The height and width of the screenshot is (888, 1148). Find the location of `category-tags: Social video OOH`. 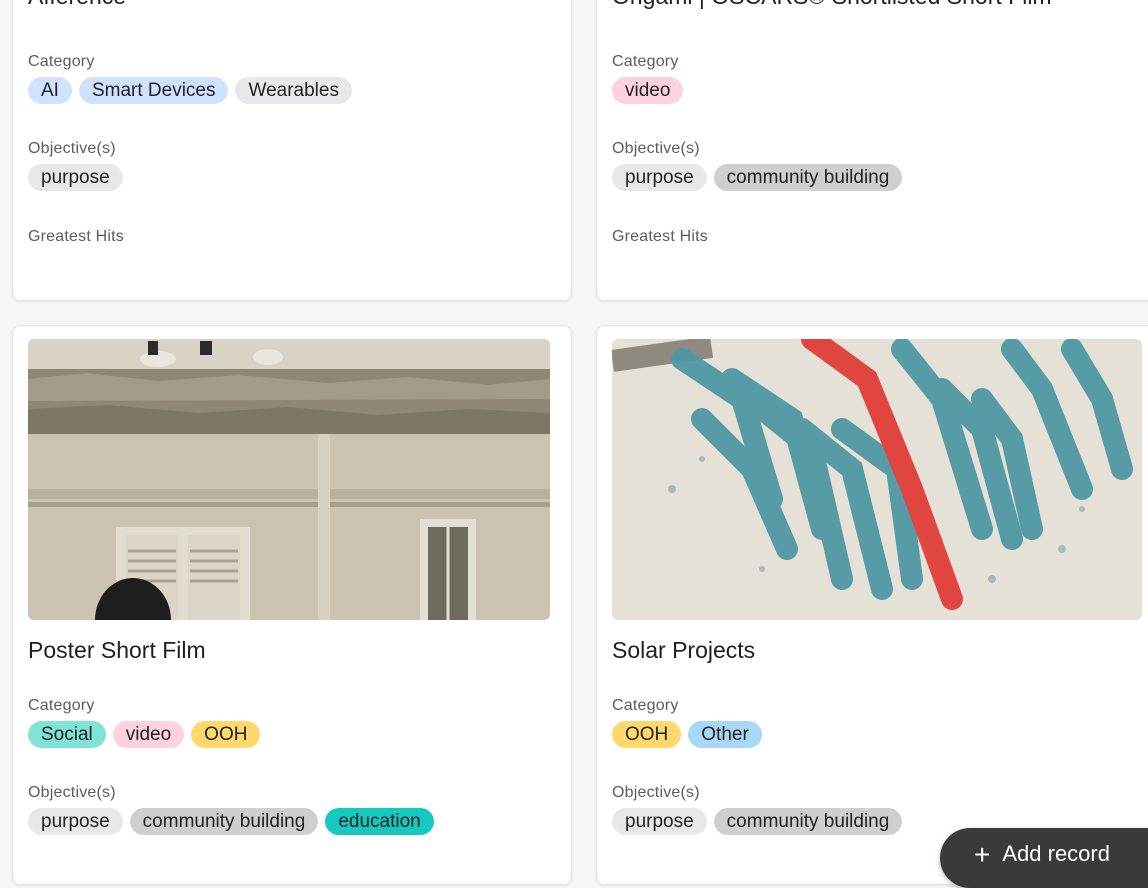

category-tags: Social video OOH is located at coordinates (144, 734).